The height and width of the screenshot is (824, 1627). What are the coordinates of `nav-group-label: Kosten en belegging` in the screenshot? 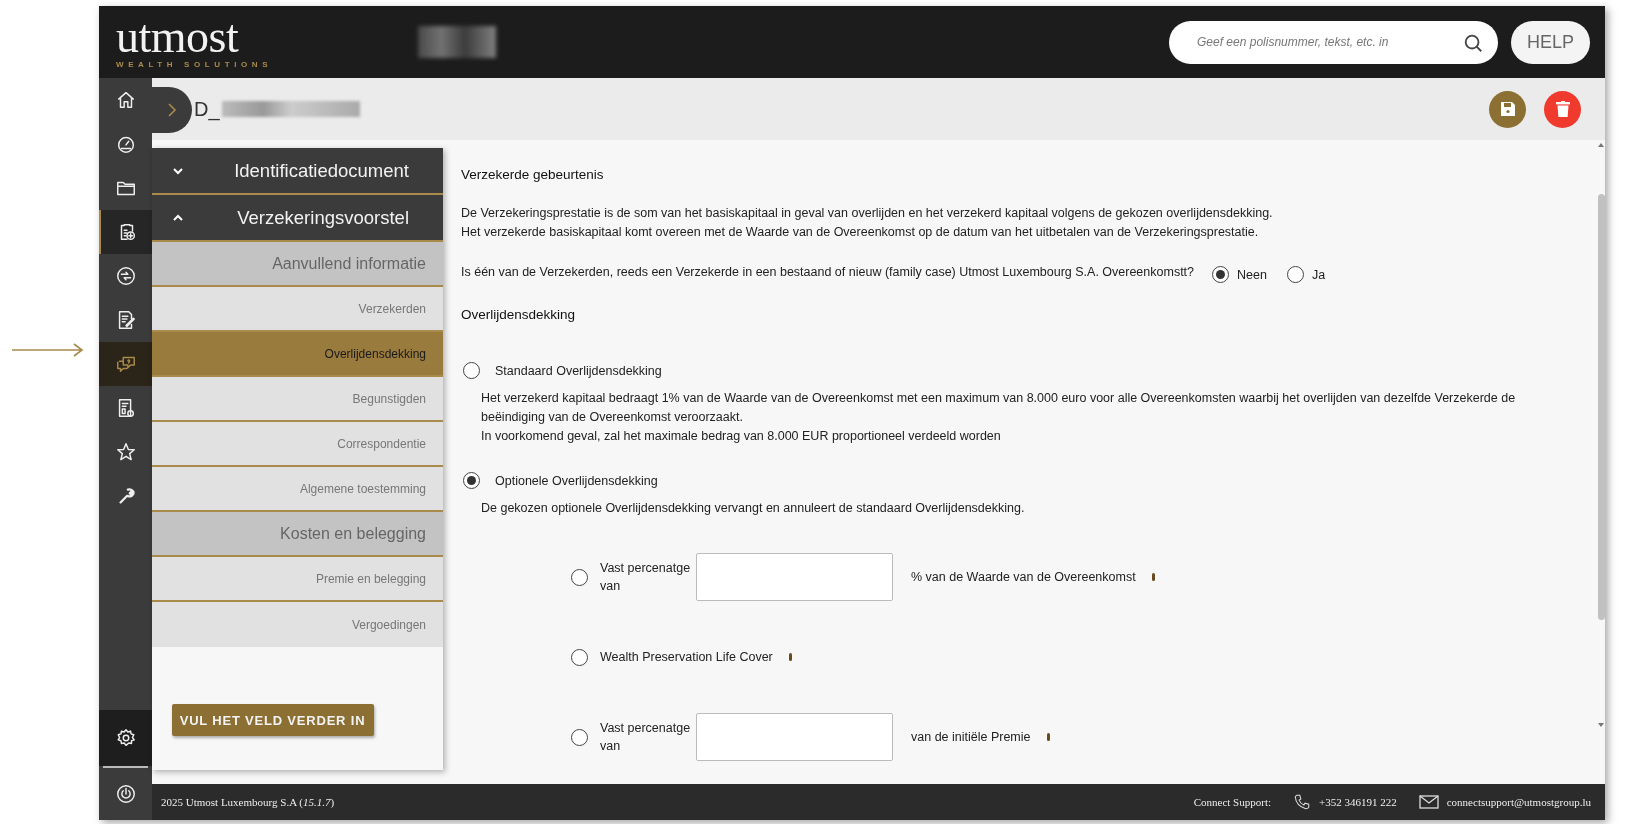 It's located at (297, 534).